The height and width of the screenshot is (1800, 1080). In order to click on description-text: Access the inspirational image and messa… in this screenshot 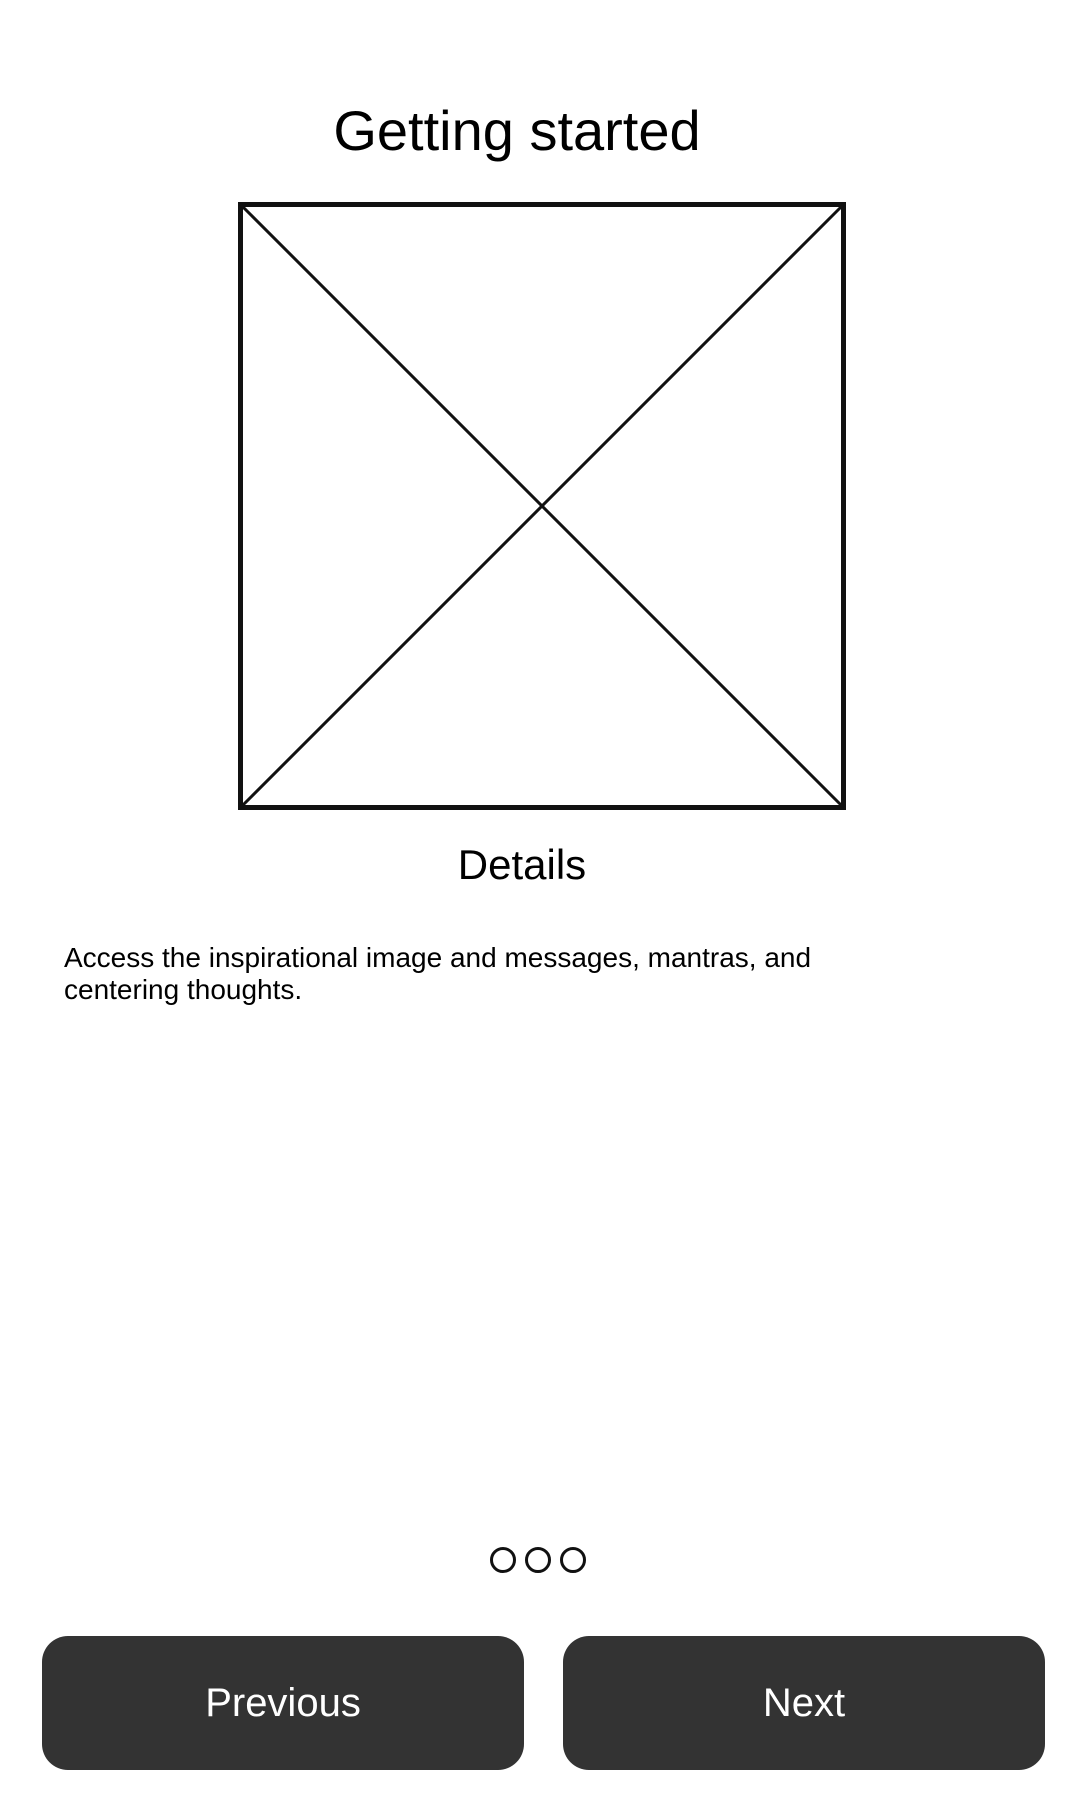, I will do `click(438, 973)`.